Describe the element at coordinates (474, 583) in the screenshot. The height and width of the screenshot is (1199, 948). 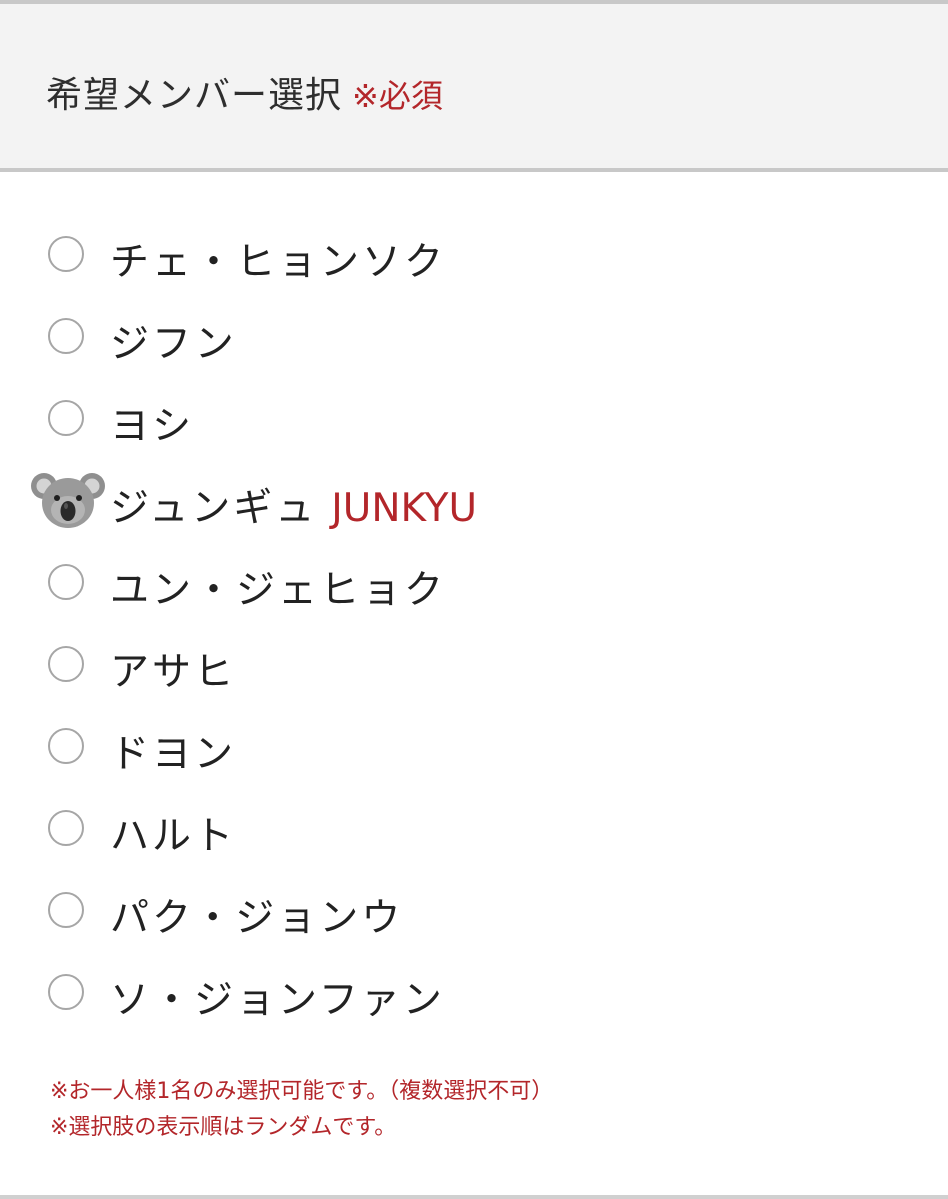
I see `option-yoon-jaehyuk: ユン・ジェヒョク` at that location.